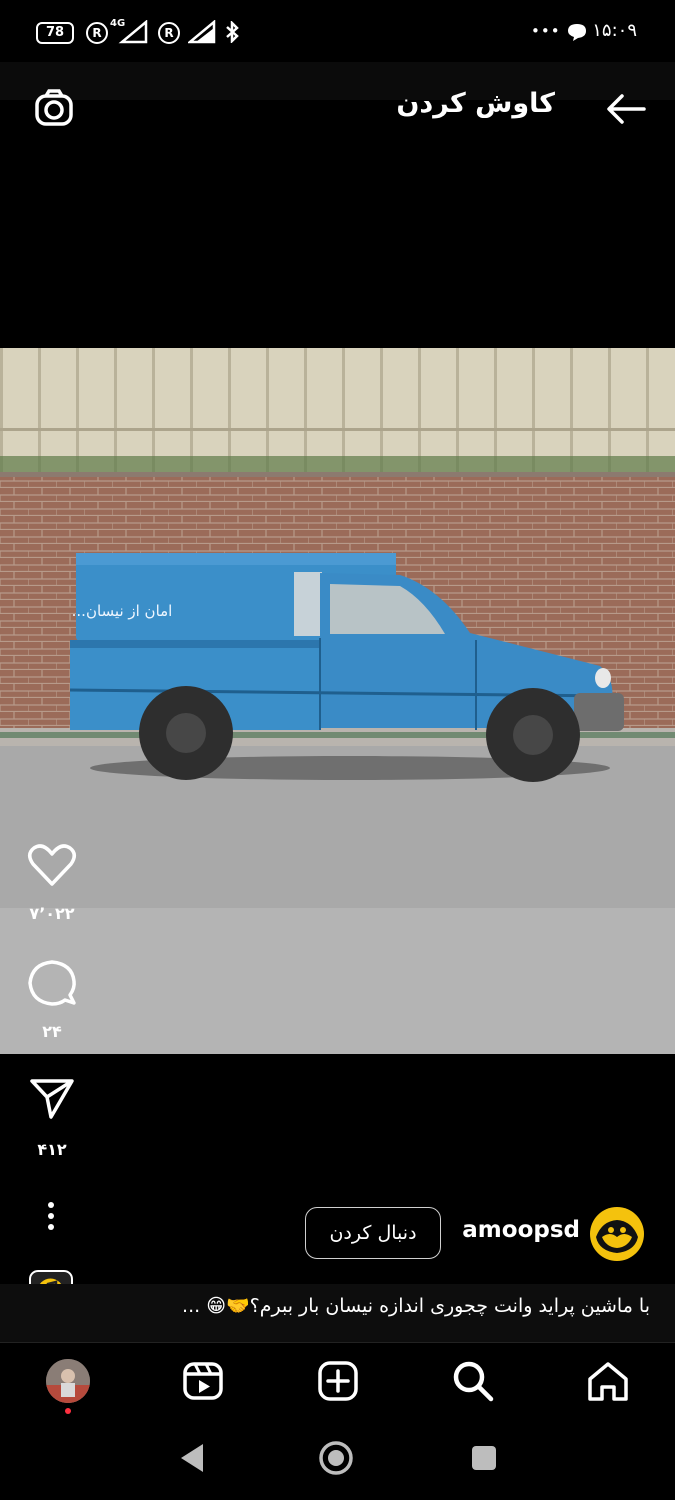 This screenshot has width=675, height=1500. What do you see at coordinates (546, 31) in the screenshot?
I see `more-status-dots: •••` at bounding box center [546, 31].